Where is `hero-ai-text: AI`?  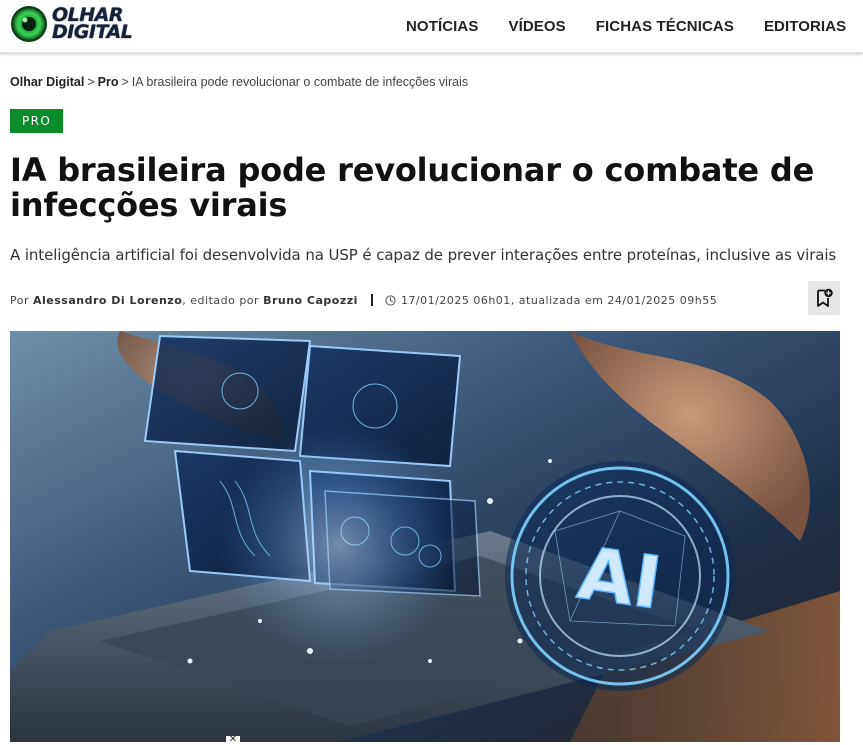
hero-ai-text: AI is located at coordinates (619, 578).